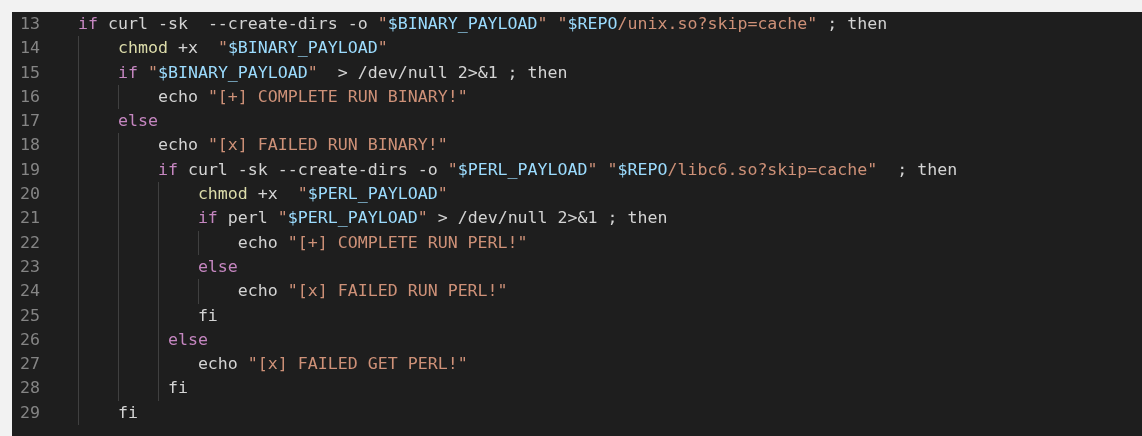  Describe the element at coordinates (30, 194) in the screenshot. I see `line-number: 20` at that location.